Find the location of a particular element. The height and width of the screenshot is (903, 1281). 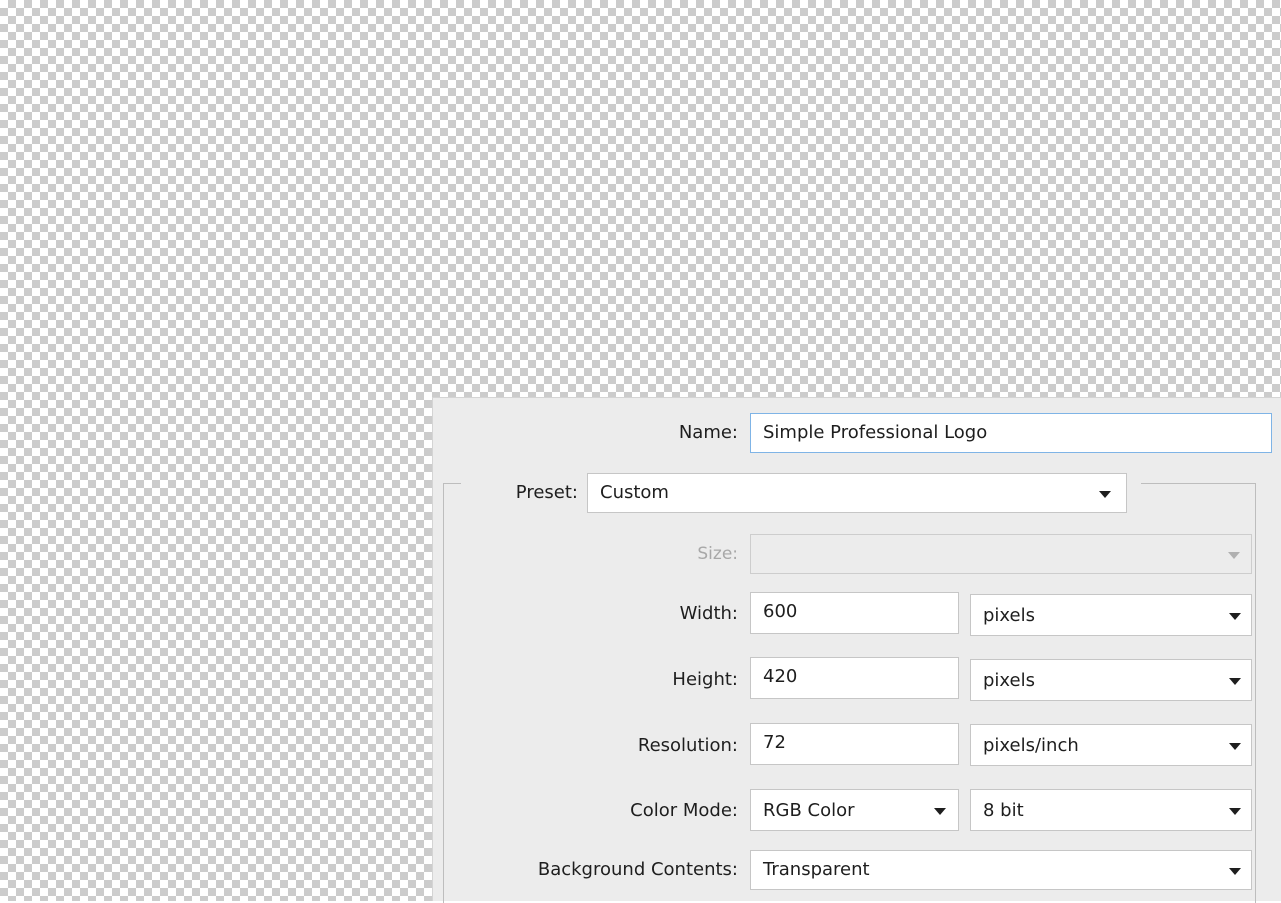

background-contents-value: Transparent is located at coordinates (816, 869).